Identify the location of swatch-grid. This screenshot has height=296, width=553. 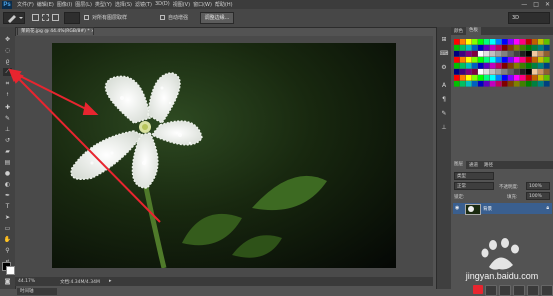
(502, 65).